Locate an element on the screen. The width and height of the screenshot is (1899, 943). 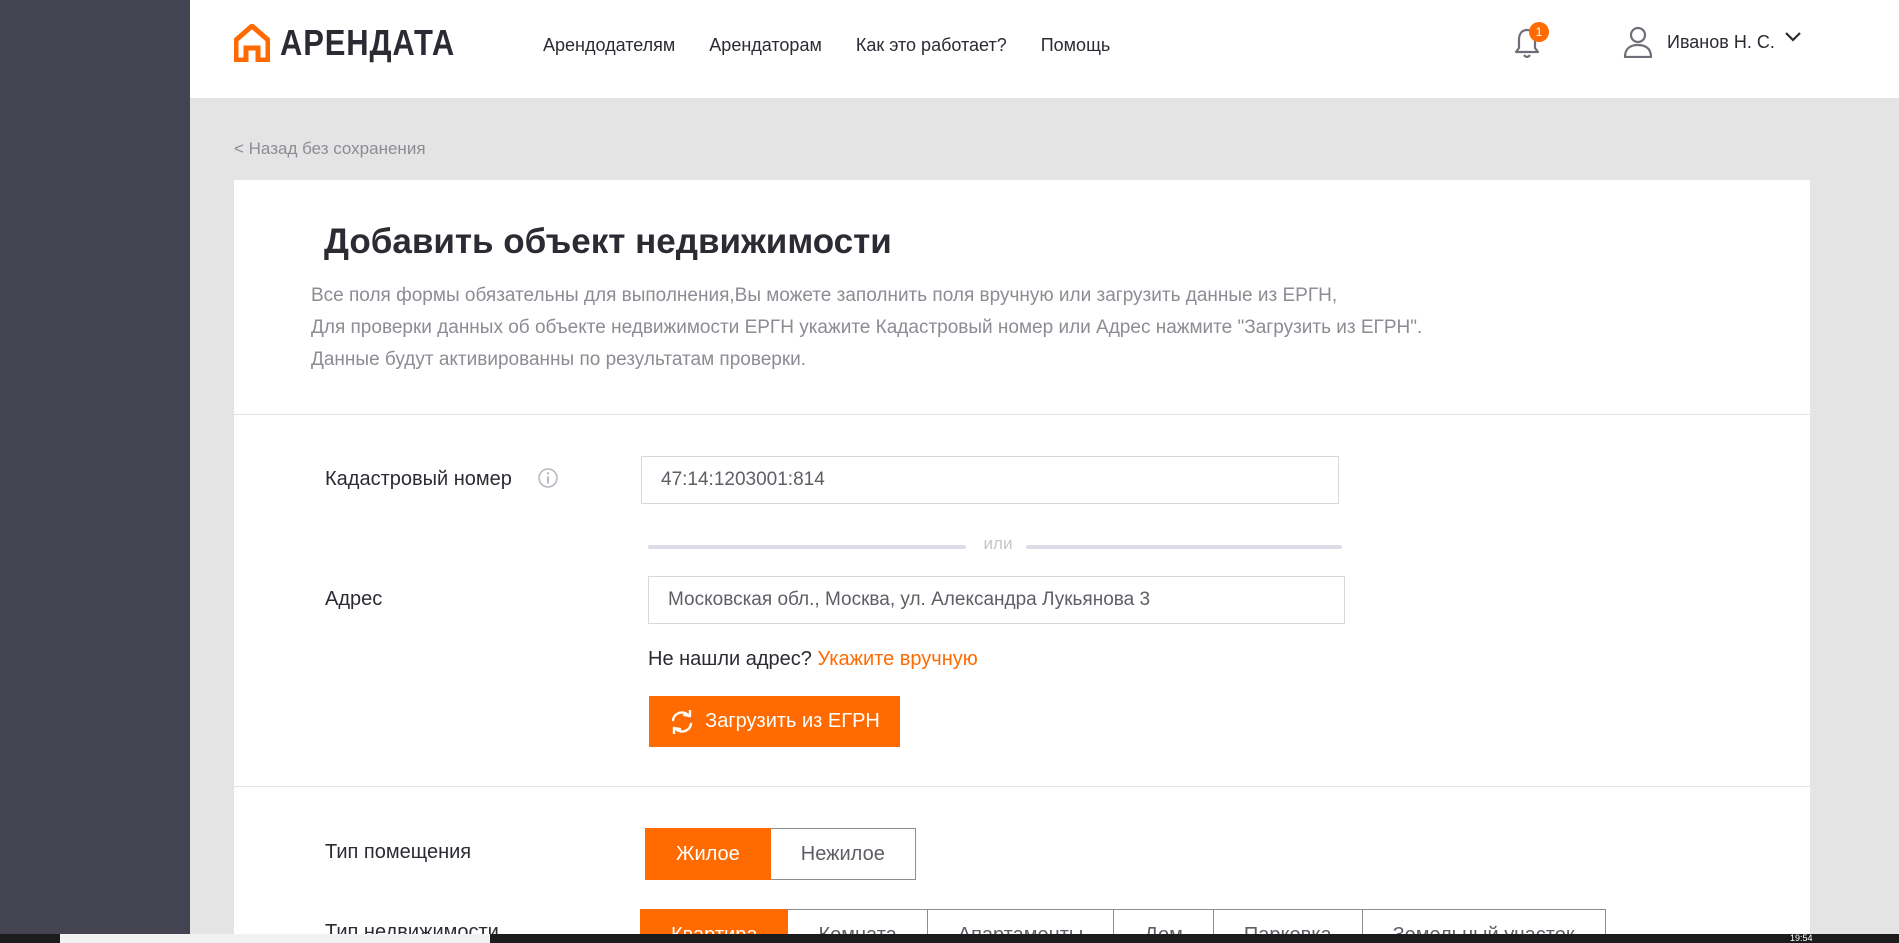
premises-type-nonresidential: Нежилое is located at coordinates (843, 854).